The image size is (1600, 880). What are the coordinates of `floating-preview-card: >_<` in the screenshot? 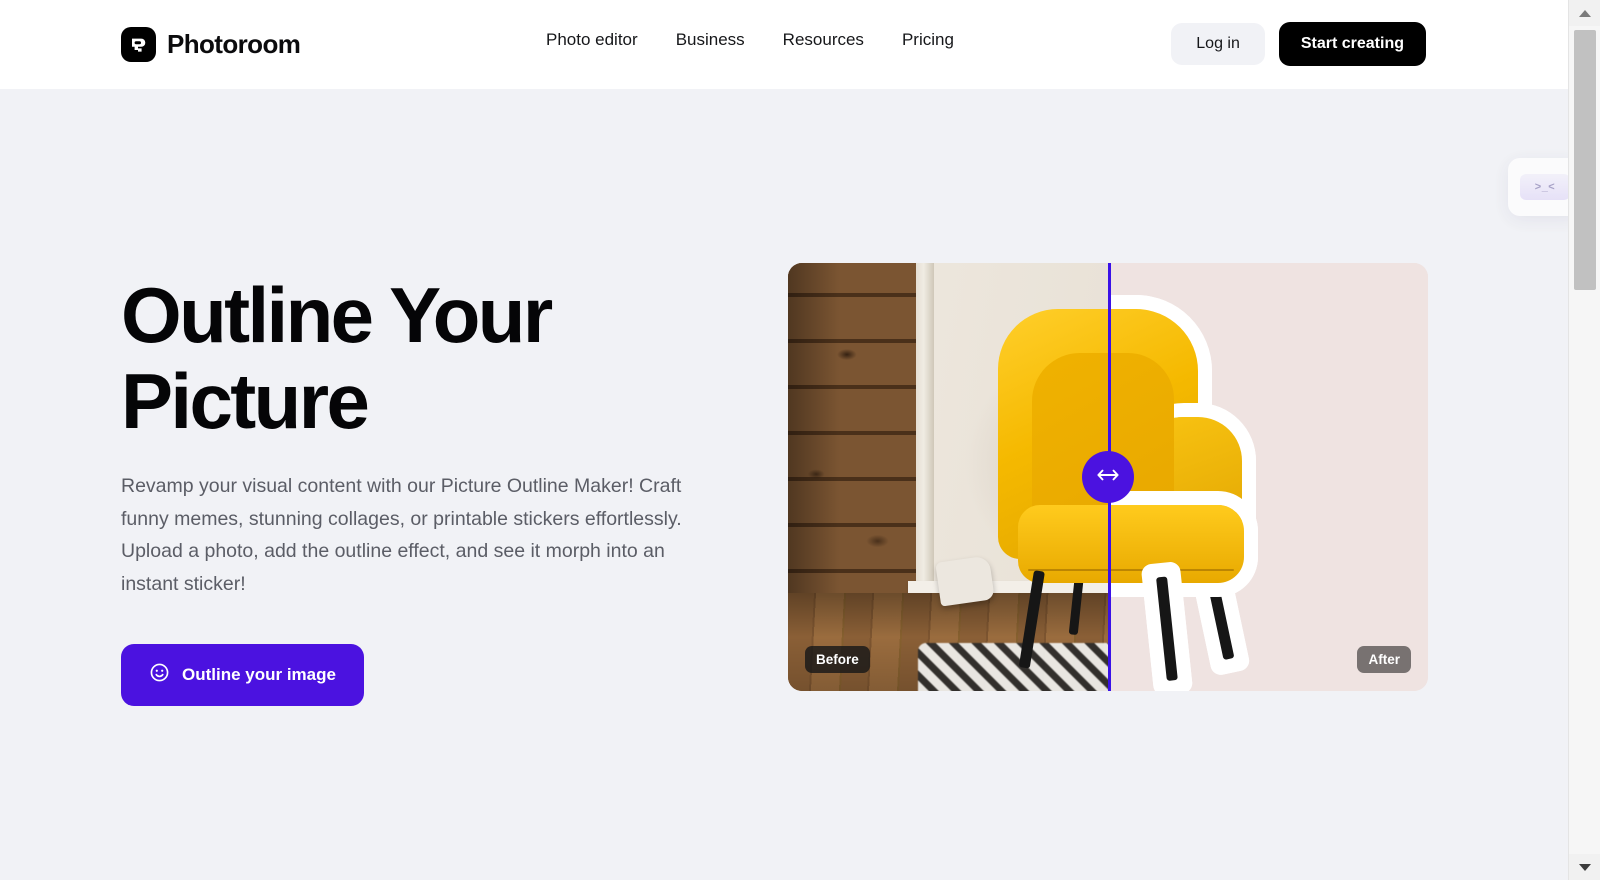 It's located at (1538, 187).